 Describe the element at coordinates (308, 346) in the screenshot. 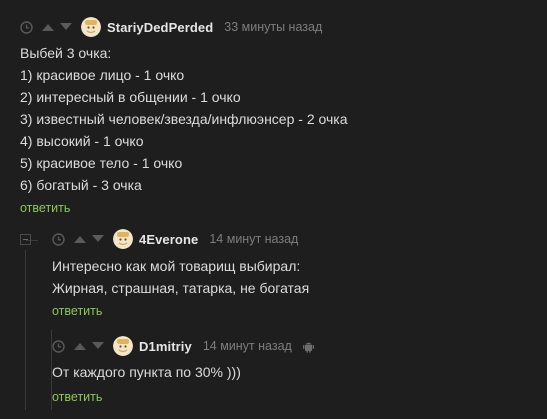

I see `android-icon` at that location.